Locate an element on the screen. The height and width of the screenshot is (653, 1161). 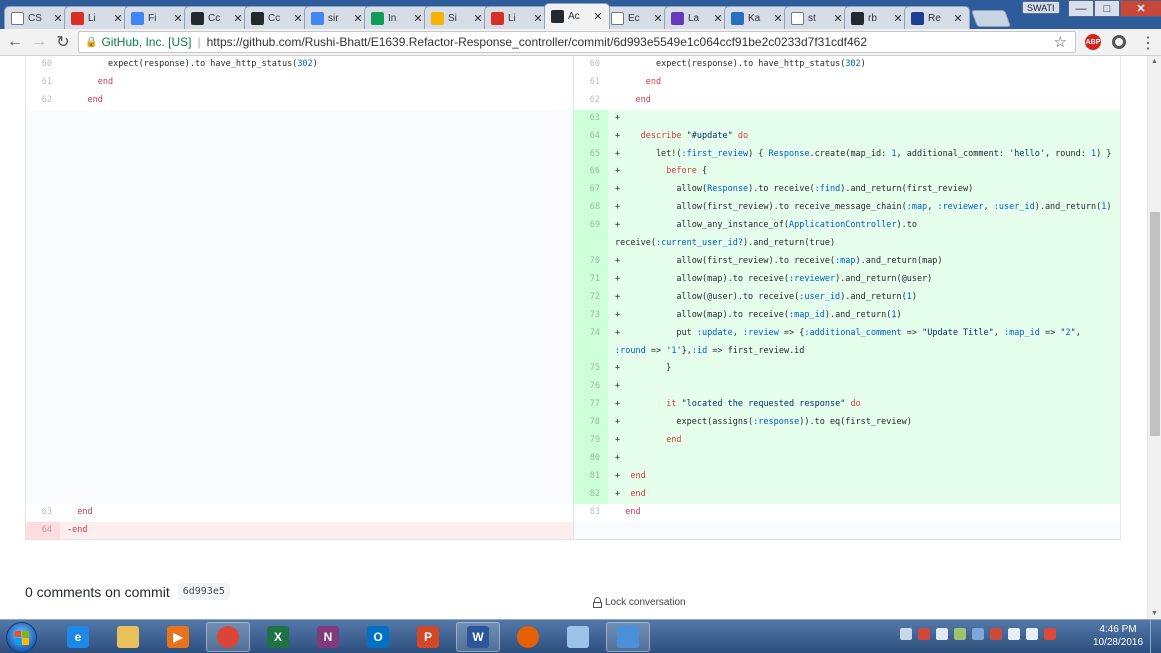
tray-ime-icon is located at coordinates (906, 634).